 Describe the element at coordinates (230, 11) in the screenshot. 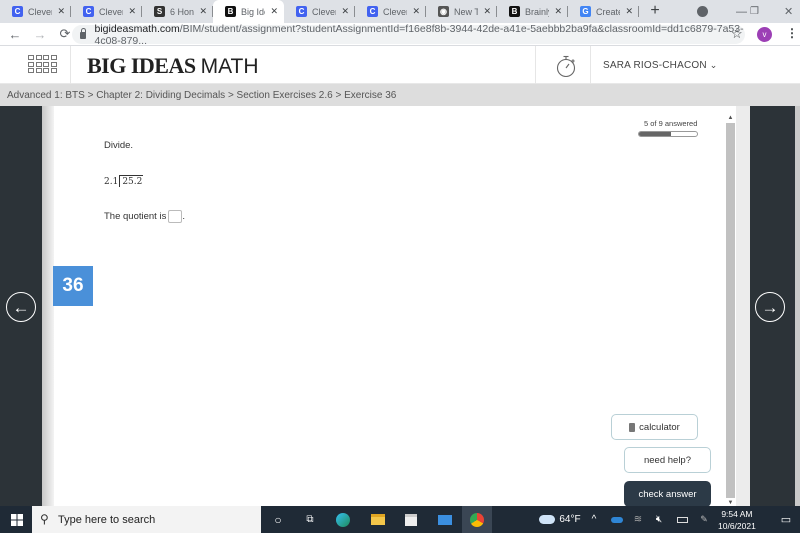

I see `big-ideas-icon: B` at that location.